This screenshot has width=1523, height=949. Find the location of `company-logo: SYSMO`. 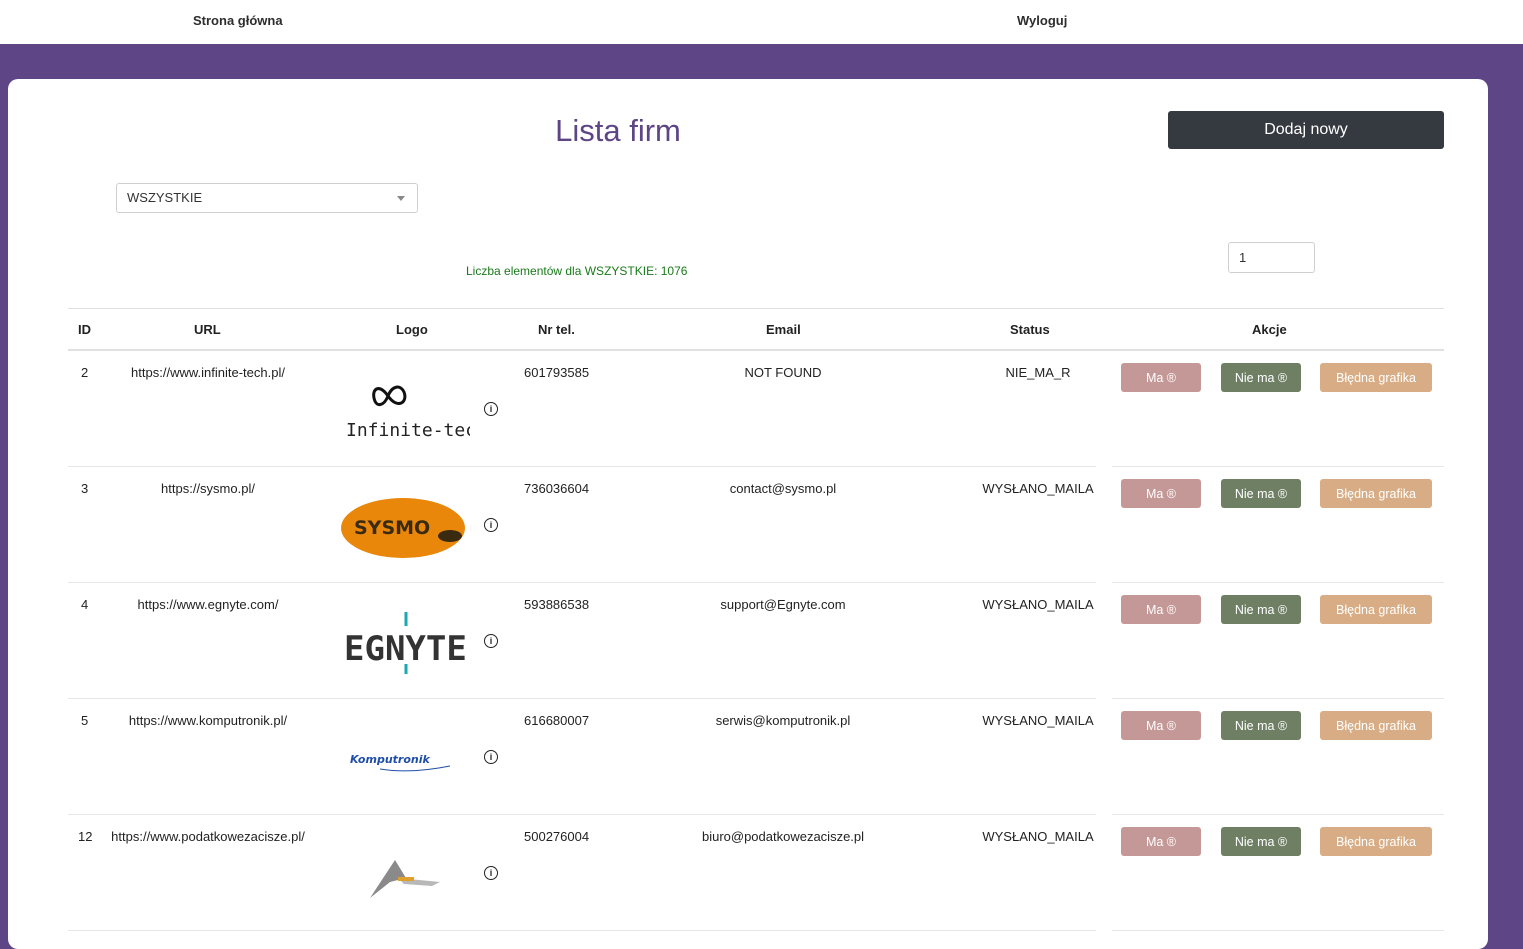

company-logo: SYSMO is located at coordinates (405, 525).